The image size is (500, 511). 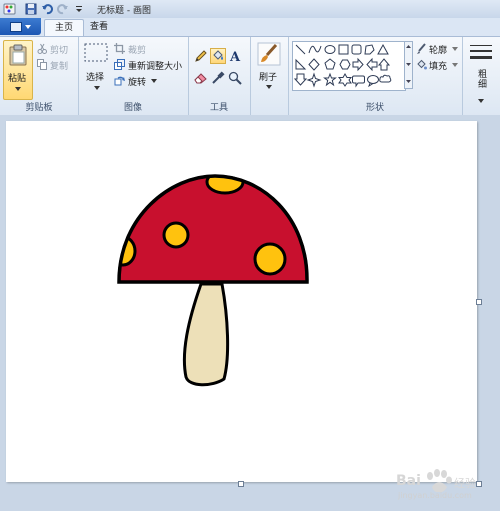 I want to click on resize-button: 重新调整大小, so click(x=150, y=65).